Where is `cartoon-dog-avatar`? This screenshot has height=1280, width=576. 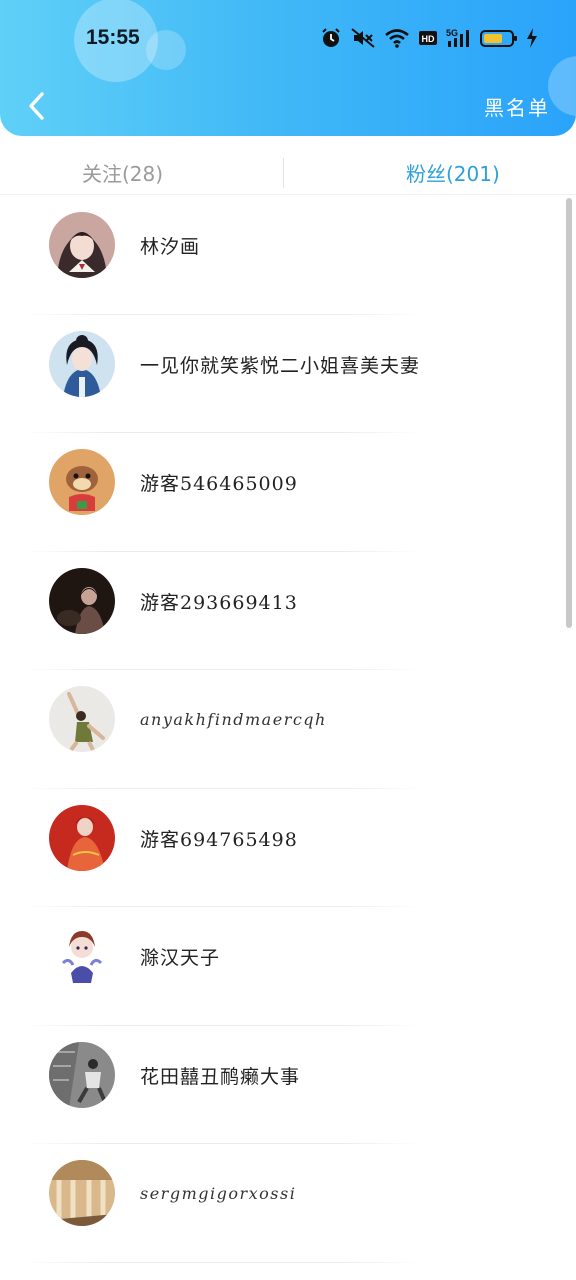 cartoon-dog-avatar is located at coordinates (82, 482).